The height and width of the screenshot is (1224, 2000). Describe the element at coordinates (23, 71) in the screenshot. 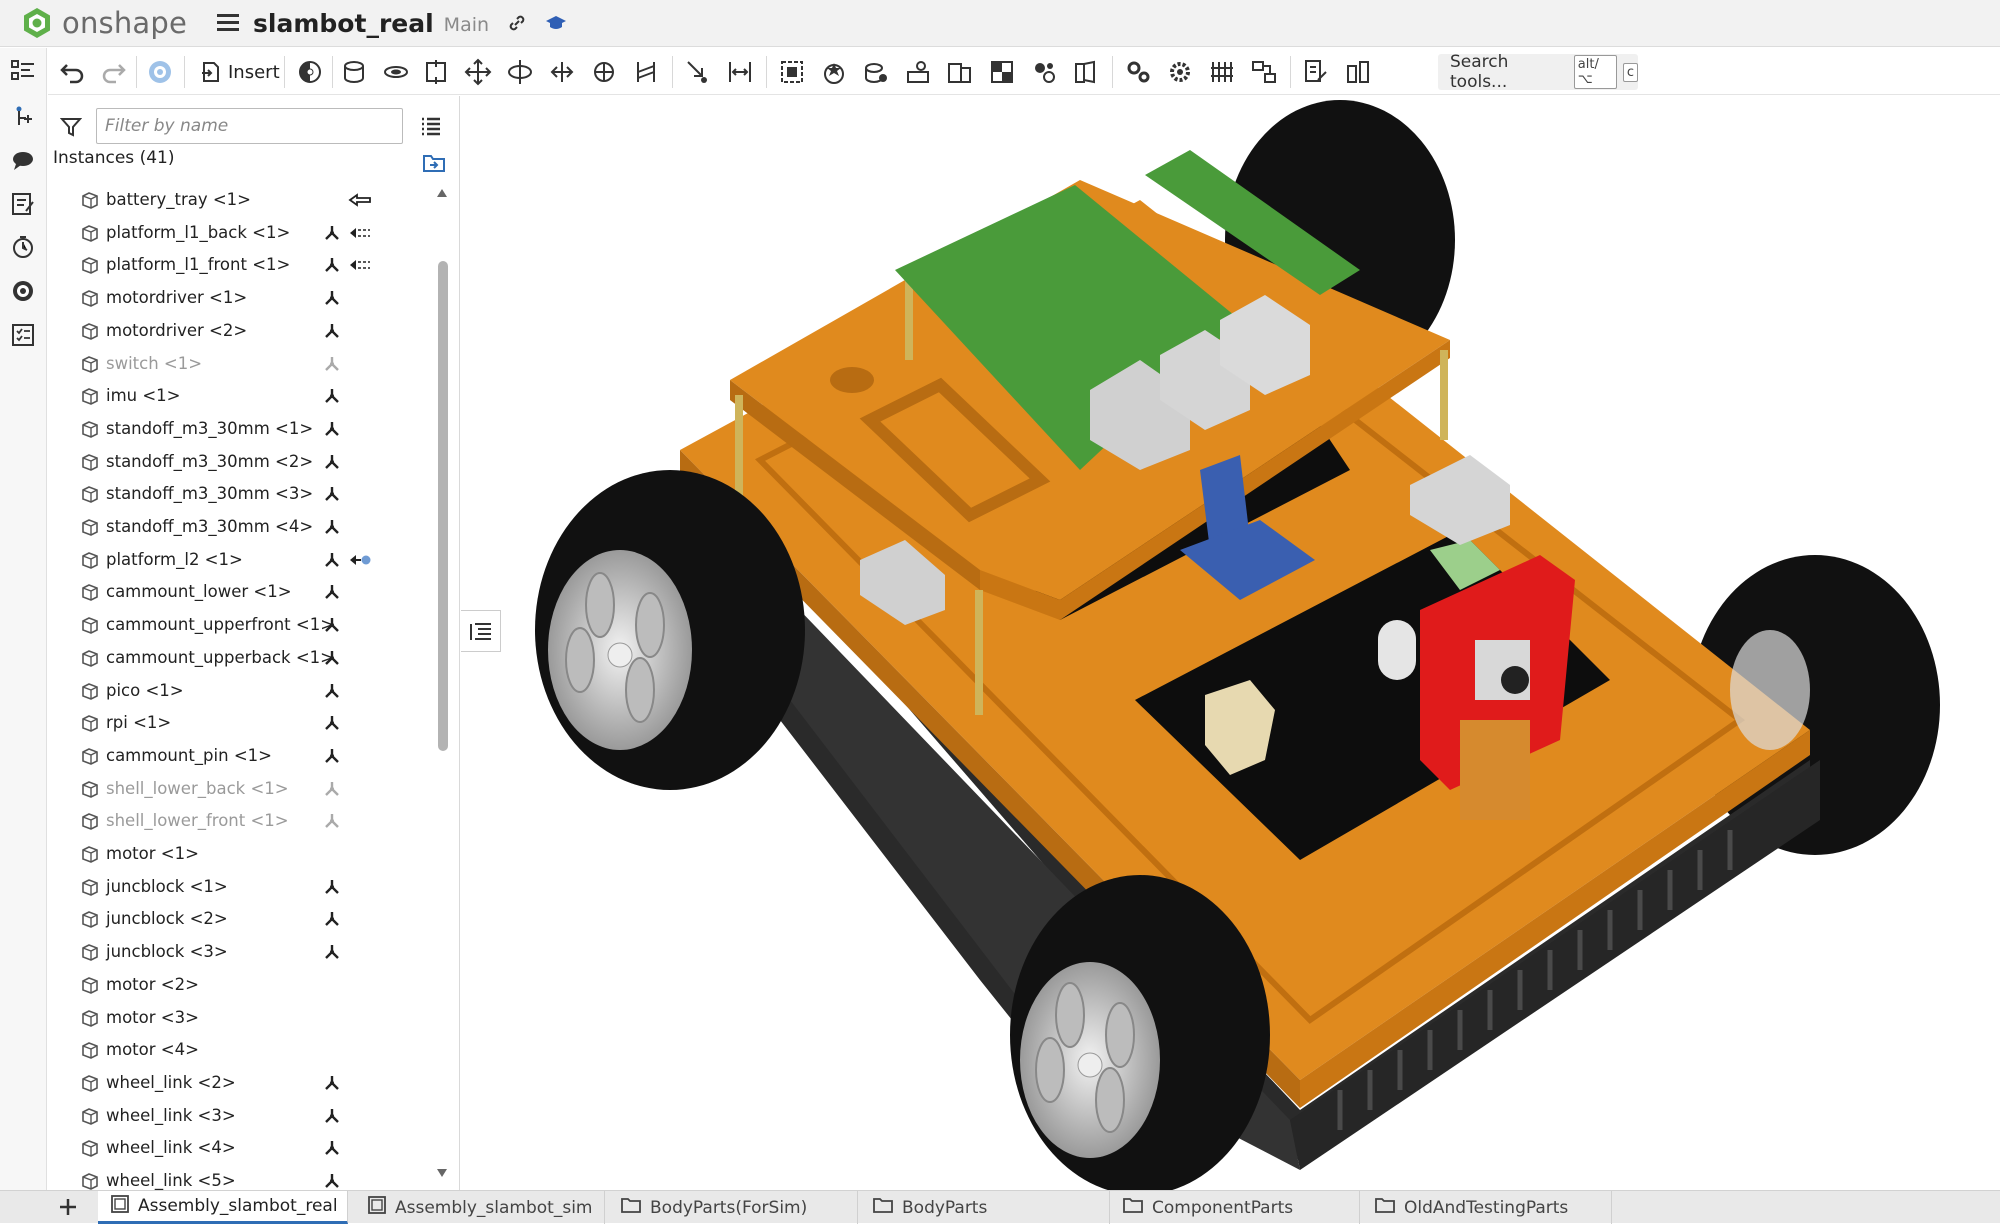

I see `feature-list-icon` at that location.